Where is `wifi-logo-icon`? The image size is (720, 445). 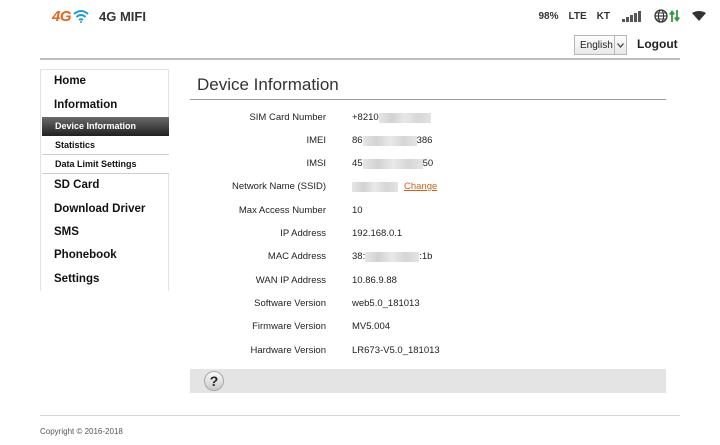
wifi-logo-icon is located at coordinates (81, 16).